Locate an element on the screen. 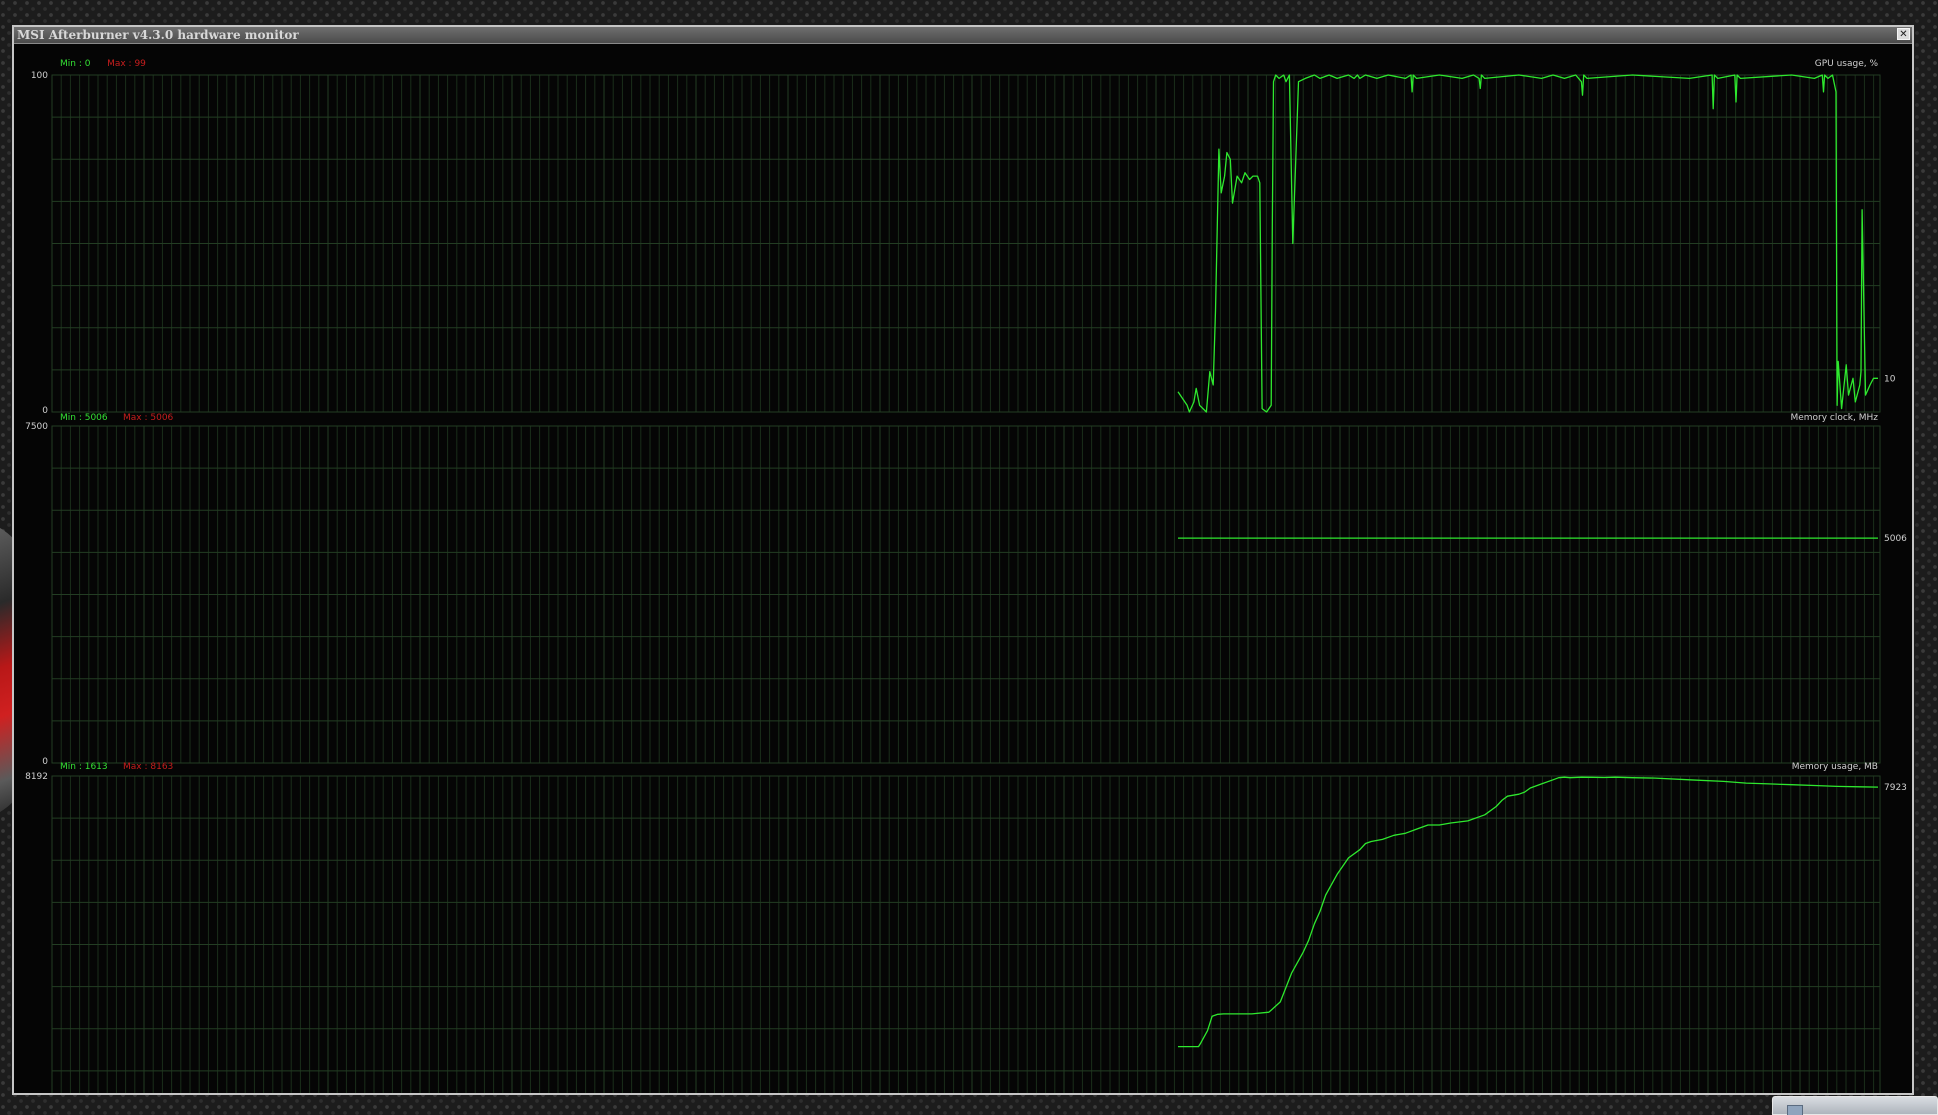 The width and height of the screenshot is (1938, 1115). y-tick-top-label: 8192 is located at coordinates (36, 777).